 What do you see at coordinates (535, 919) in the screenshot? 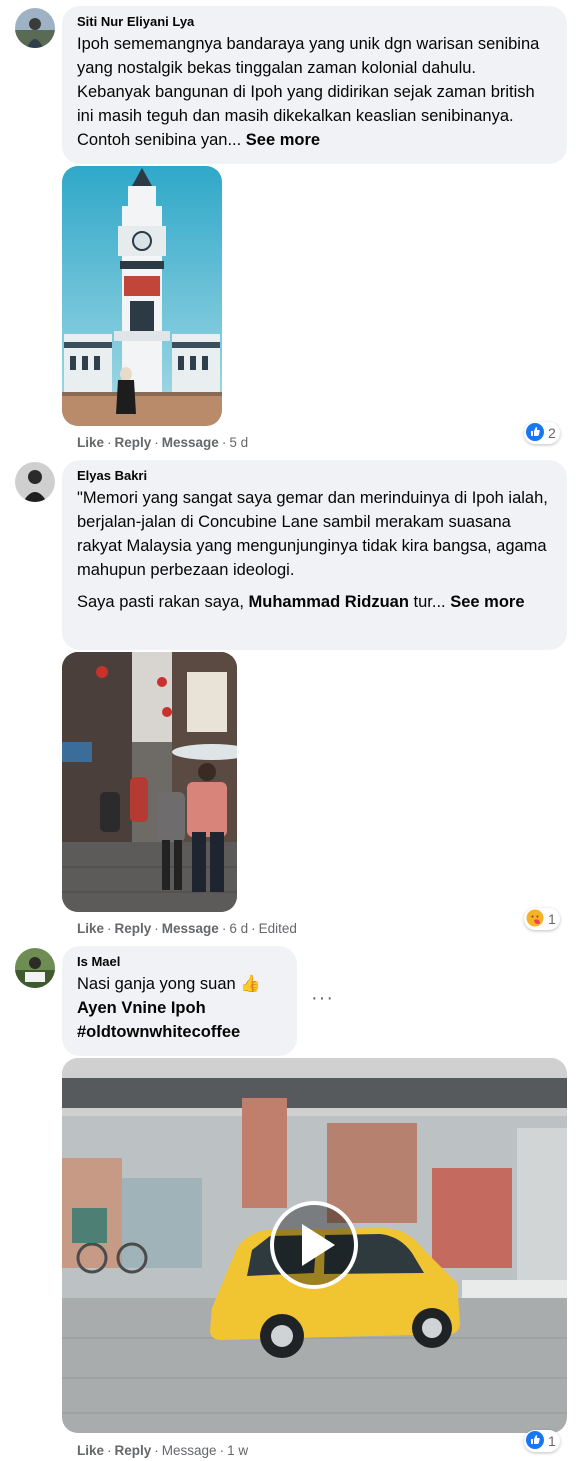
I see `care-reaction-icon` at bounding box center [535, 919].